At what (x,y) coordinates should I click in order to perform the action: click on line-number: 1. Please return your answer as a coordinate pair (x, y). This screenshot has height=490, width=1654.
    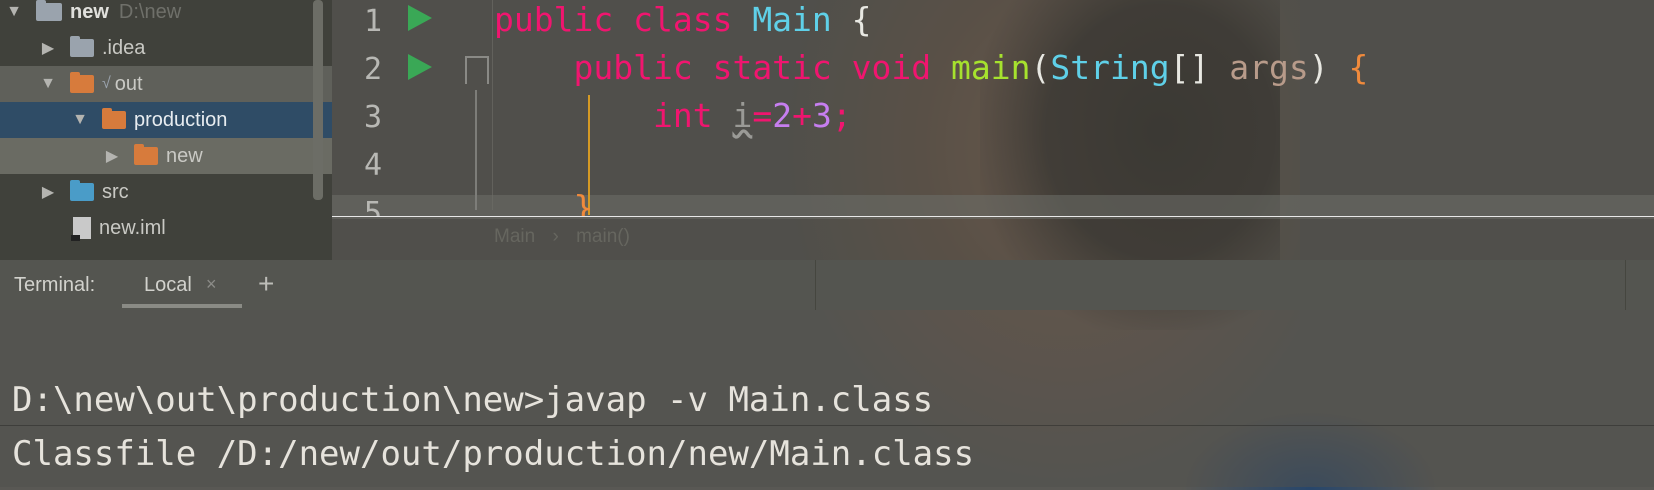
    Looking at the image, I should click on (372, 21).